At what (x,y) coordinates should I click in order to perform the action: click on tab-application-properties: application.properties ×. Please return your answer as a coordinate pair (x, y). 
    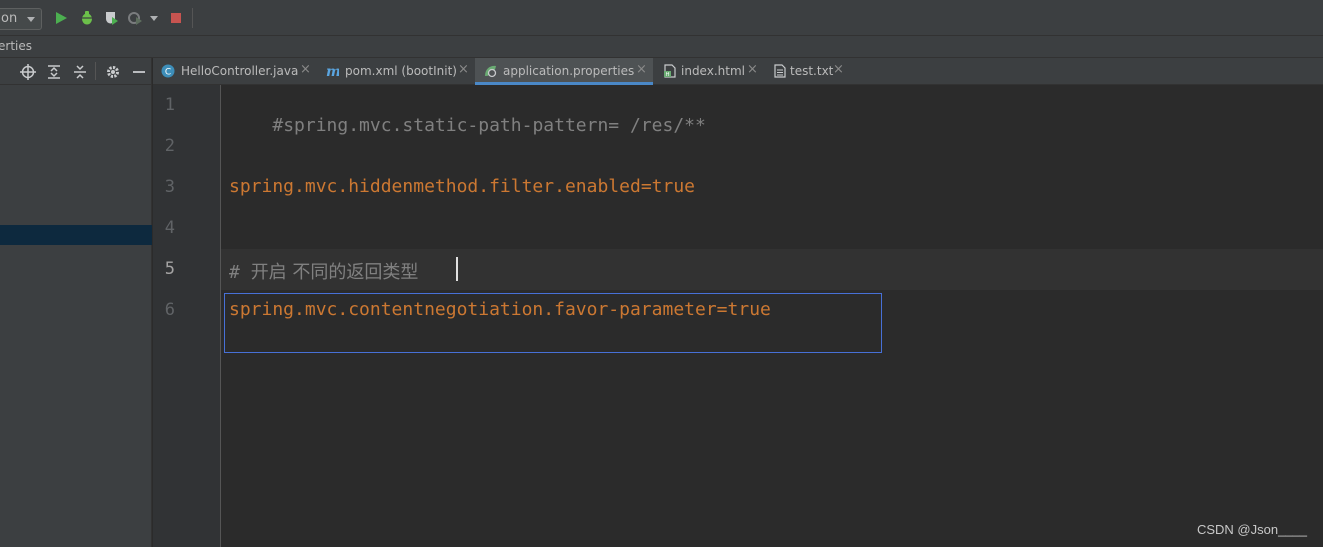
    Looking at the image, I should click on (564, 71).